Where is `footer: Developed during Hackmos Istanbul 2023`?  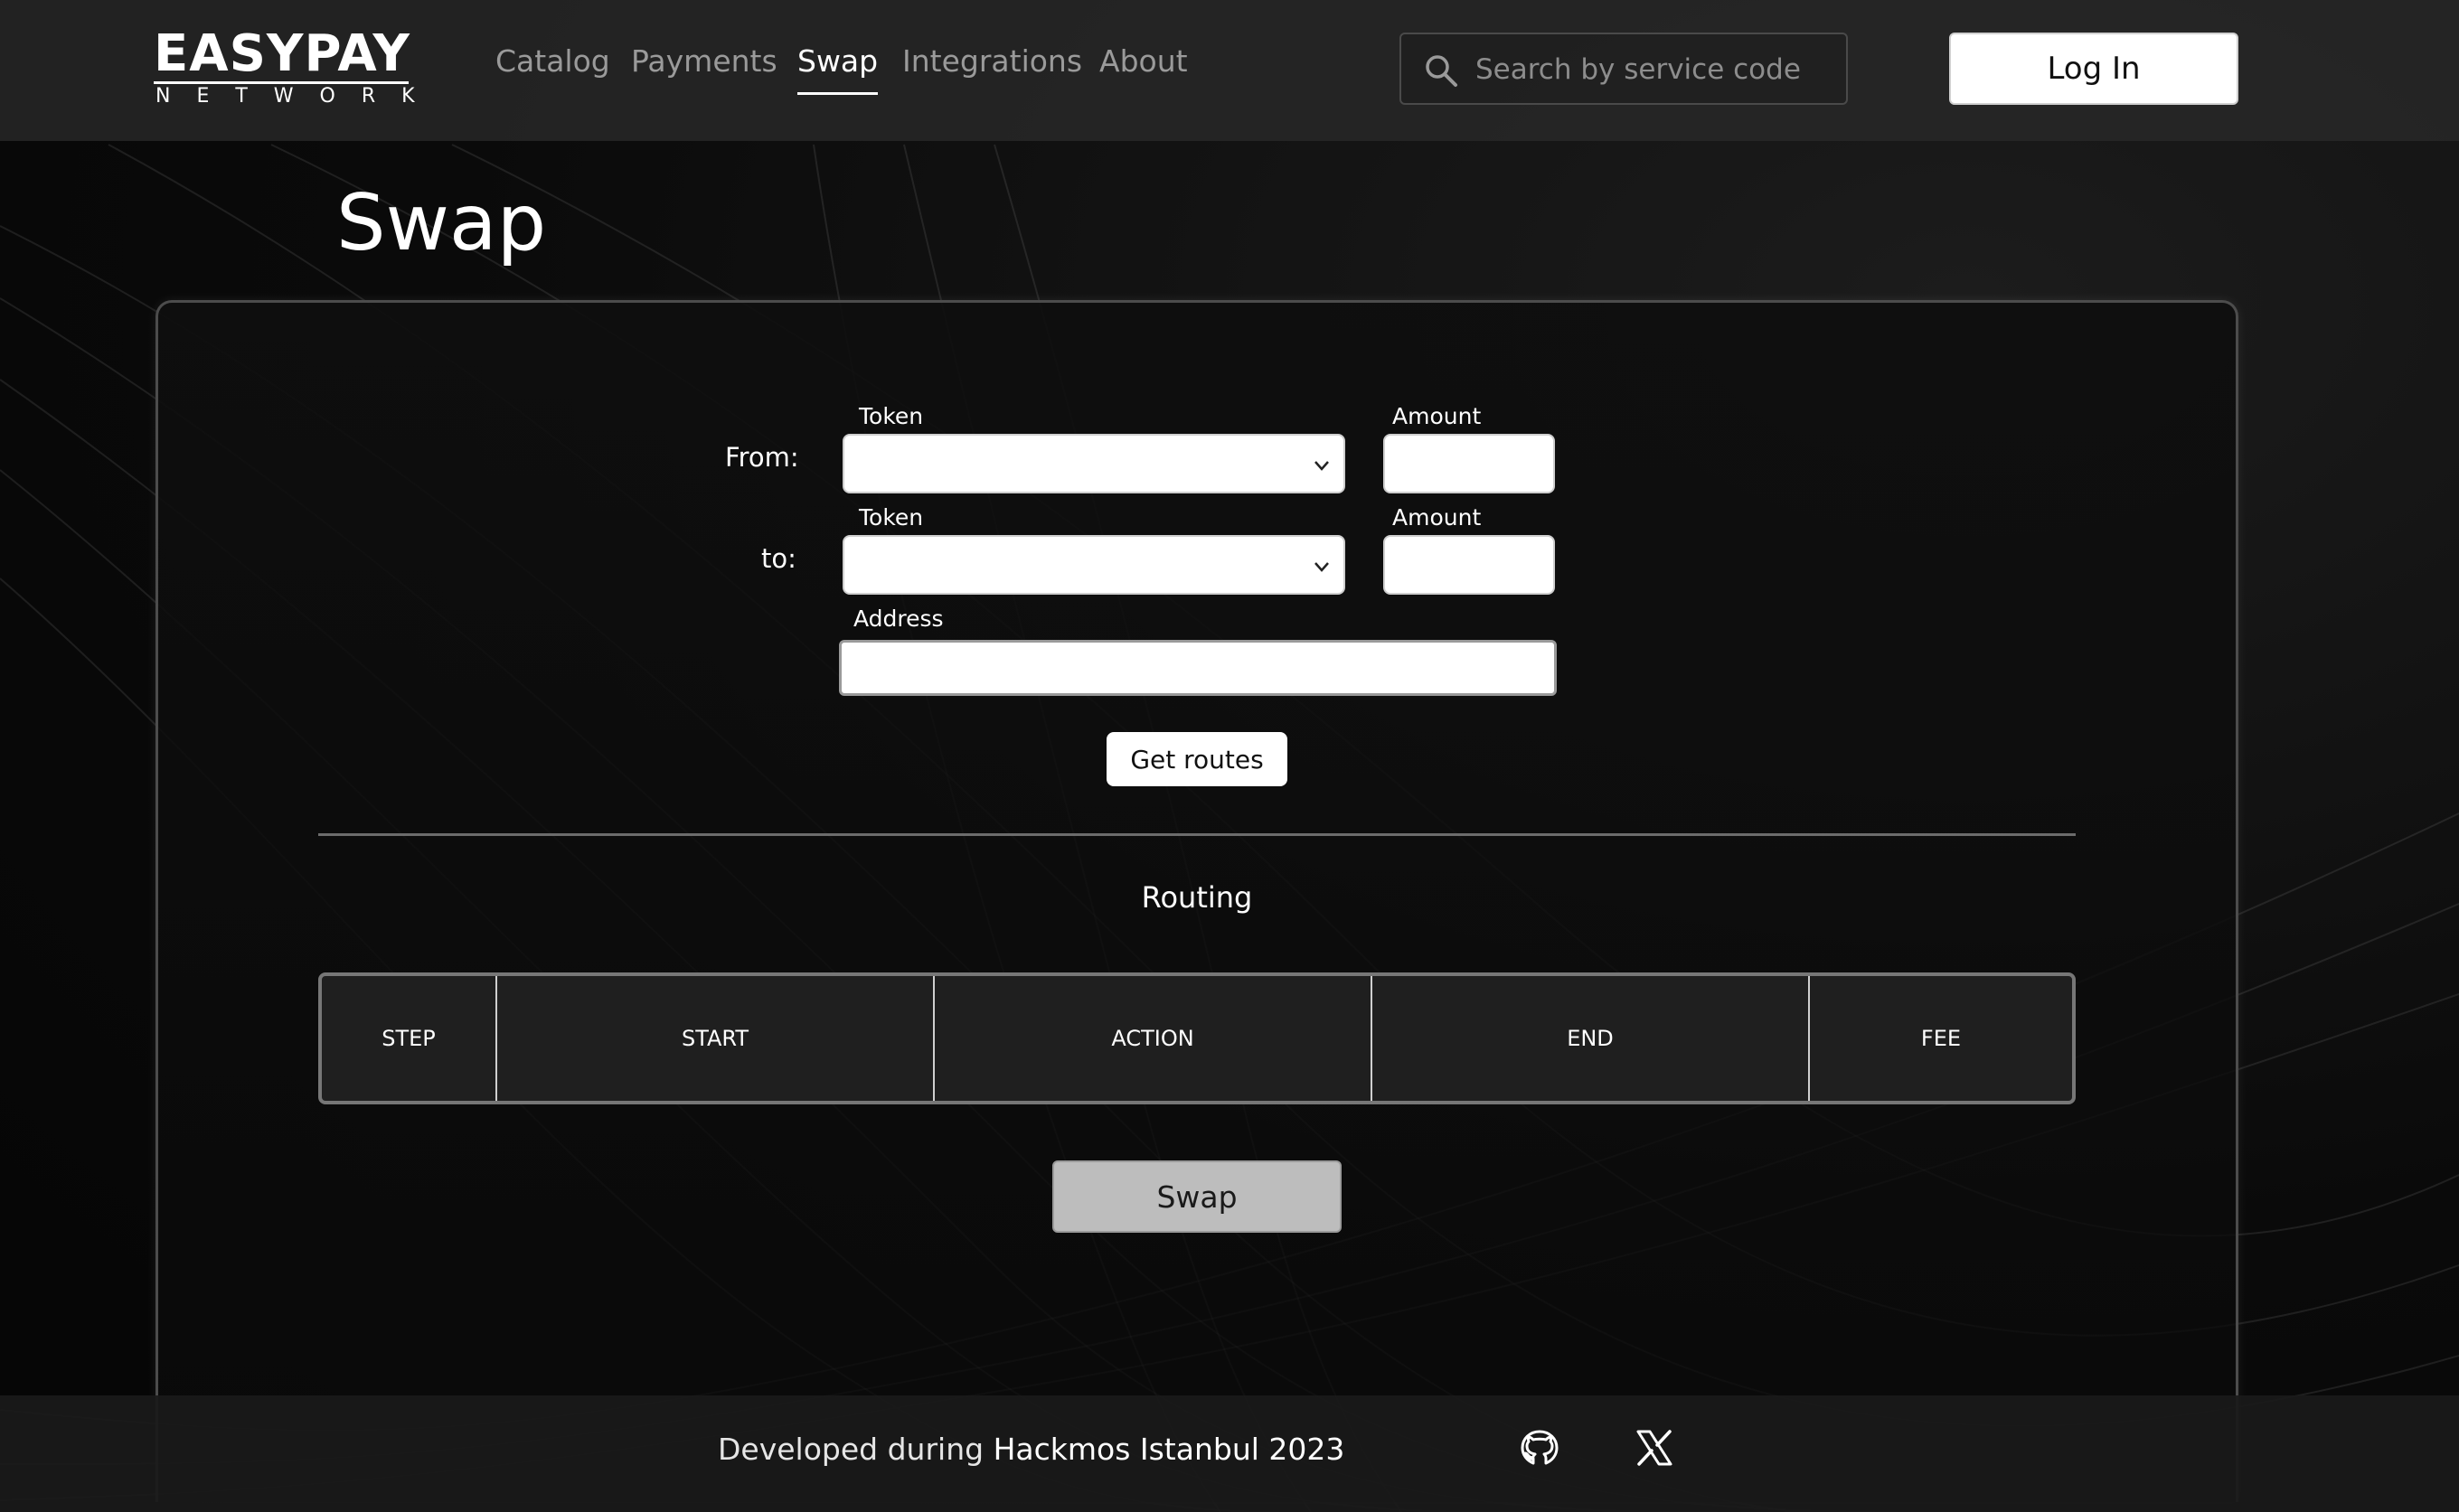
footer: Developed during Hackmos Istanbul 2023 is located at coordinates (1229, 1453).